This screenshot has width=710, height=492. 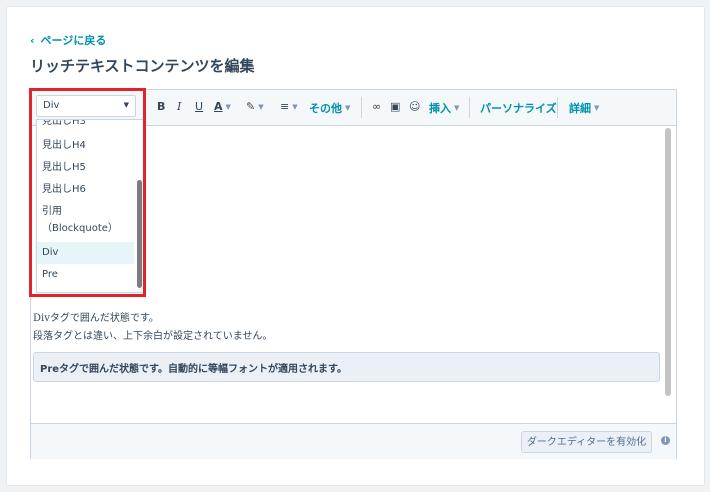 I want to click on link-icon: ∞, so click(x=377, y=106).